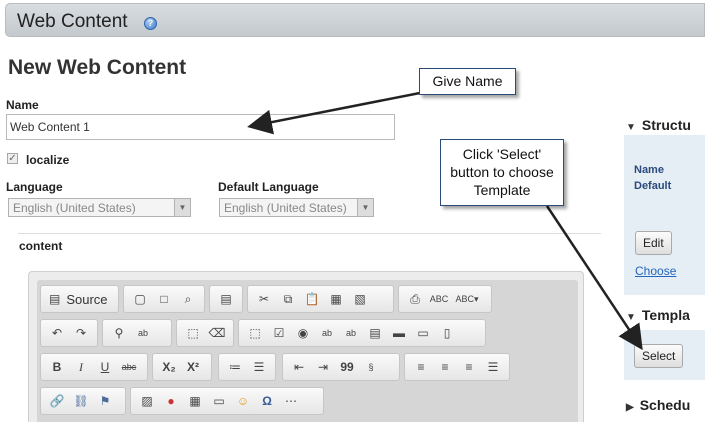  Describe the element at coordinates (421, 367) in the screenshot. I see `align-left-icon: ≡` at that location.